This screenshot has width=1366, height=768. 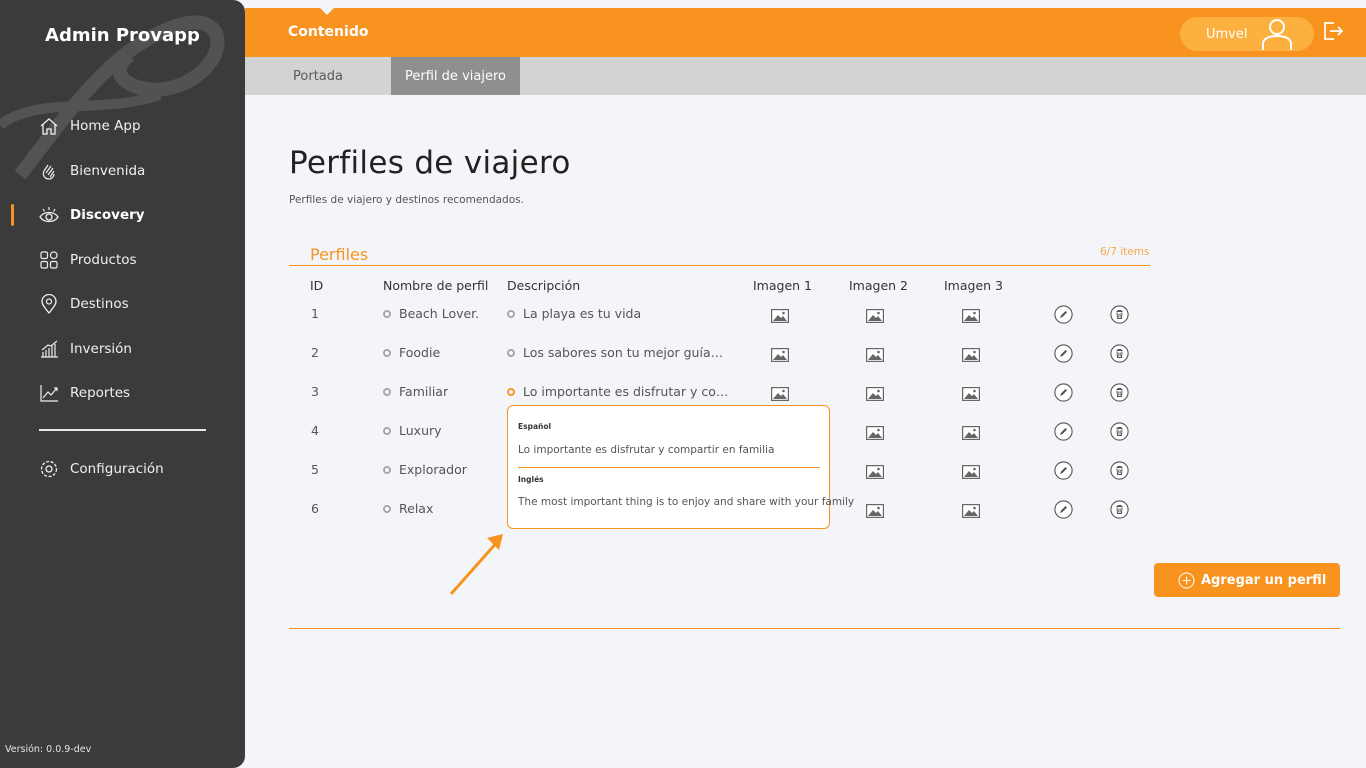 What do you see at coordinates (544, 285) in the screenshot?
I see `column-header-description: Descripción` at bounding box center [544, 285].